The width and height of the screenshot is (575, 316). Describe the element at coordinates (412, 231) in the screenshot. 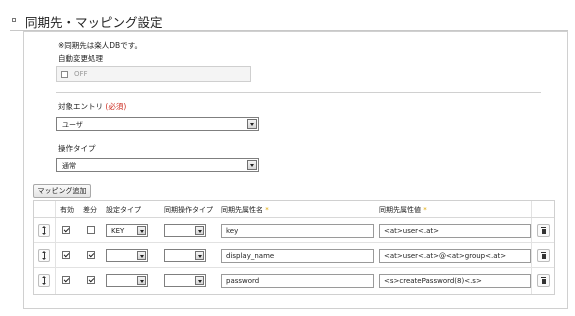

I see `attr-value-value: <at>user<.at>` at that location.